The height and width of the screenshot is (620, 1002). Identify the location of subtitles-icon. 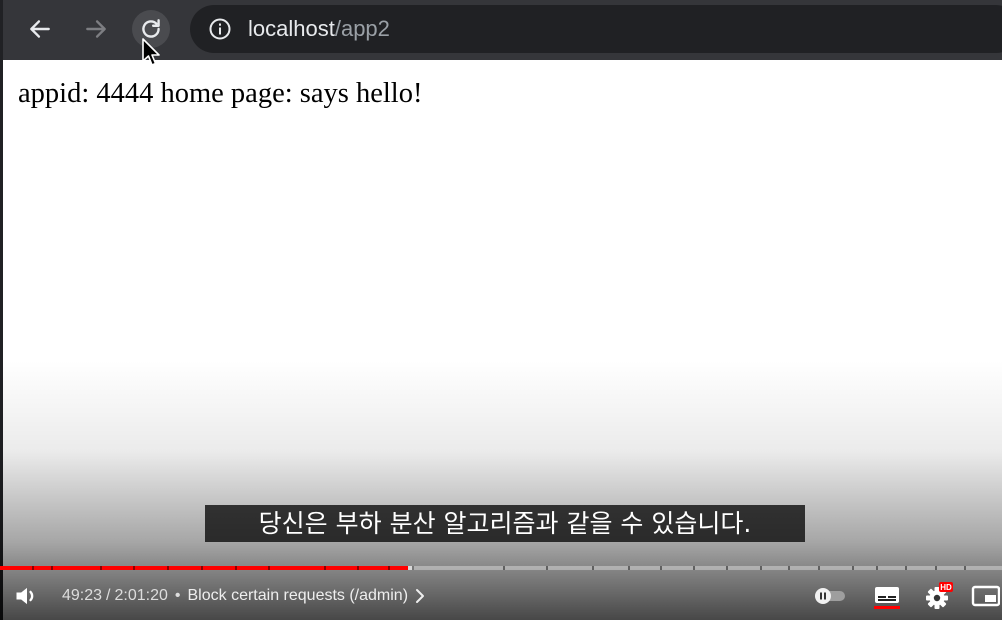
(887, 598).